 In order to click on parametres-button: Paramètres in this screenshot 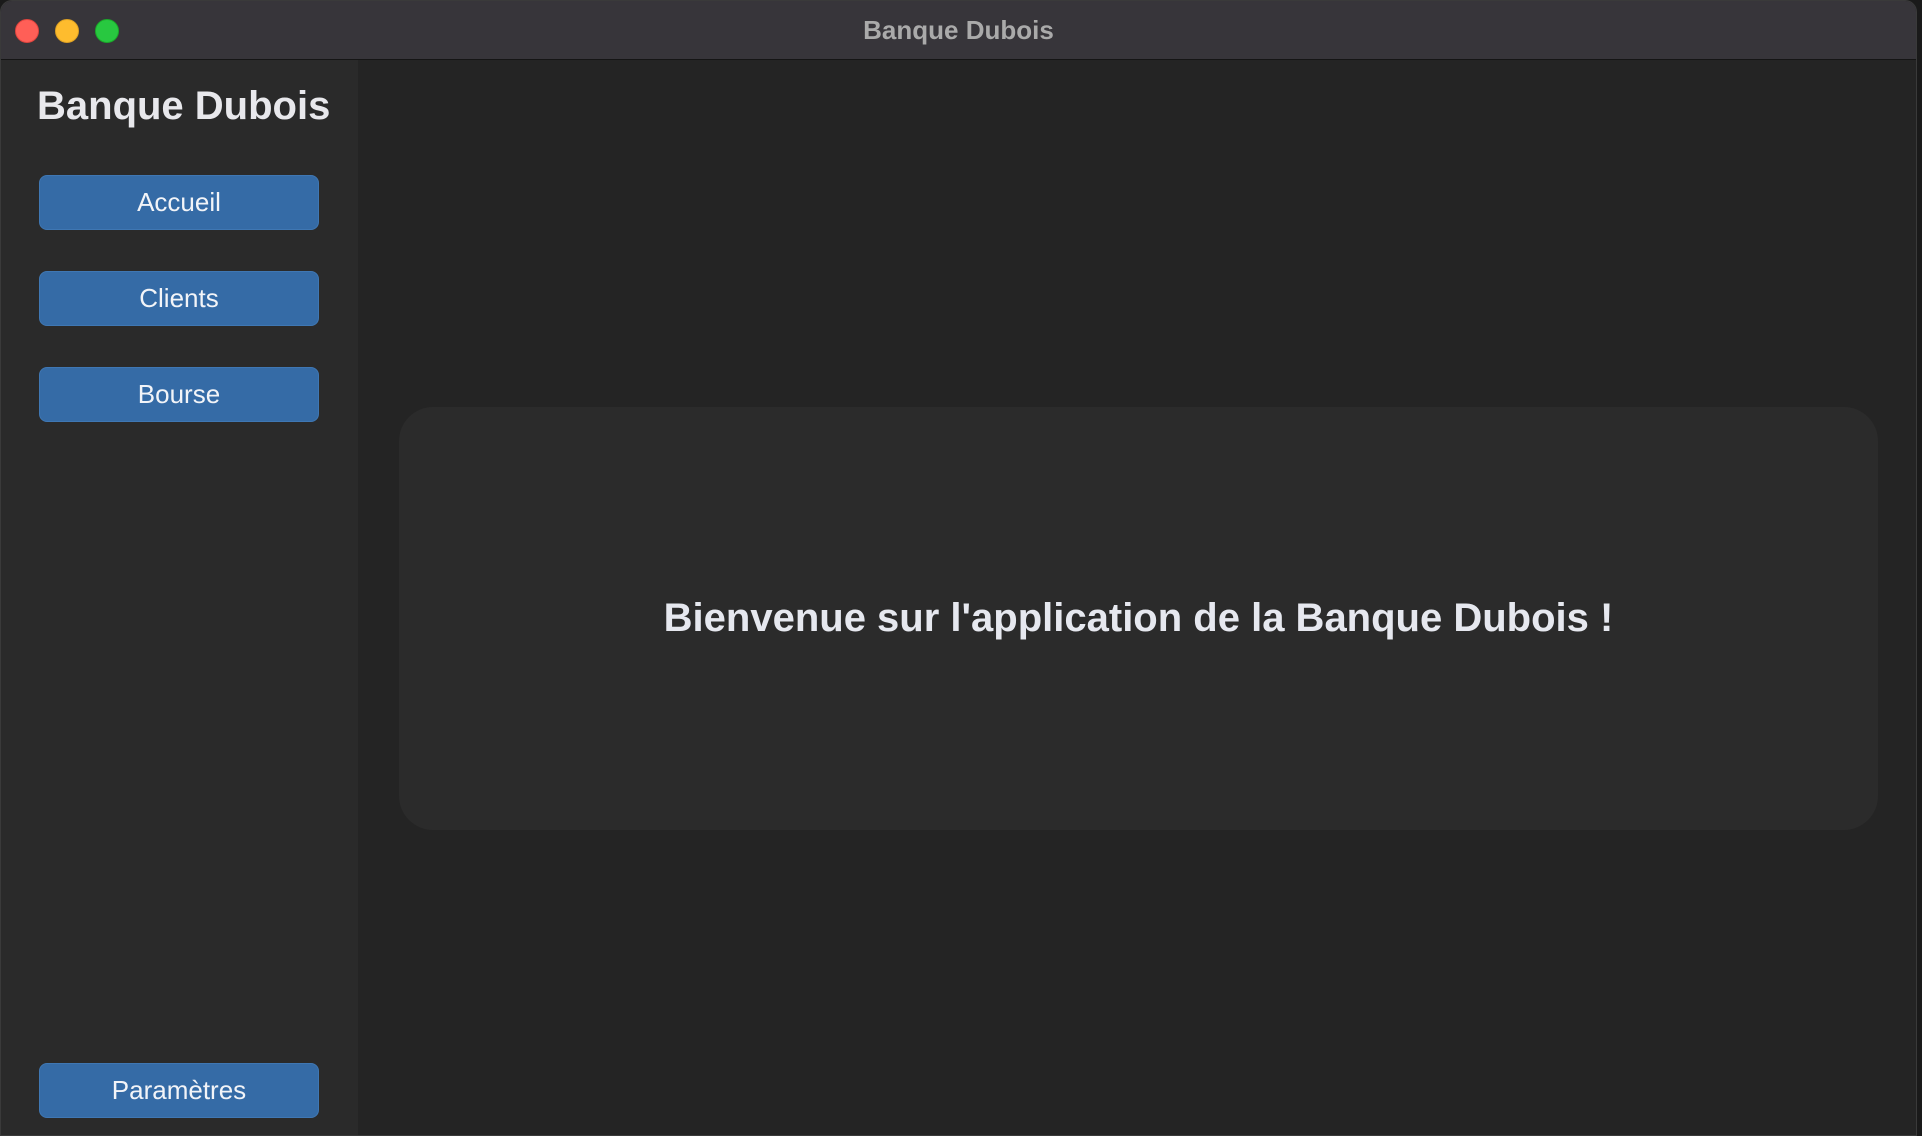, I will do `click(179, 1090)`.